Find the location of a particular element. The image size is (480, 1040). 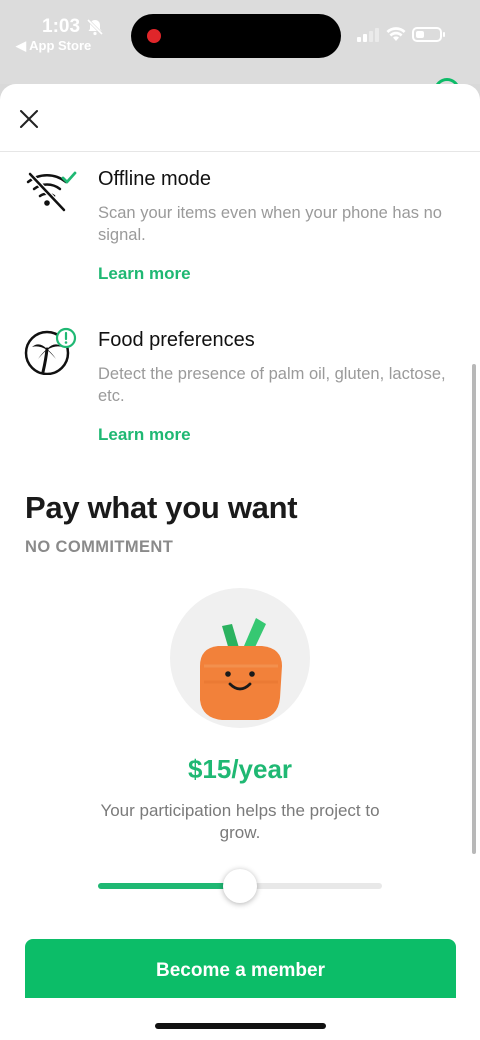

carrot-mascot-icon is located at coordinates (241, 669).